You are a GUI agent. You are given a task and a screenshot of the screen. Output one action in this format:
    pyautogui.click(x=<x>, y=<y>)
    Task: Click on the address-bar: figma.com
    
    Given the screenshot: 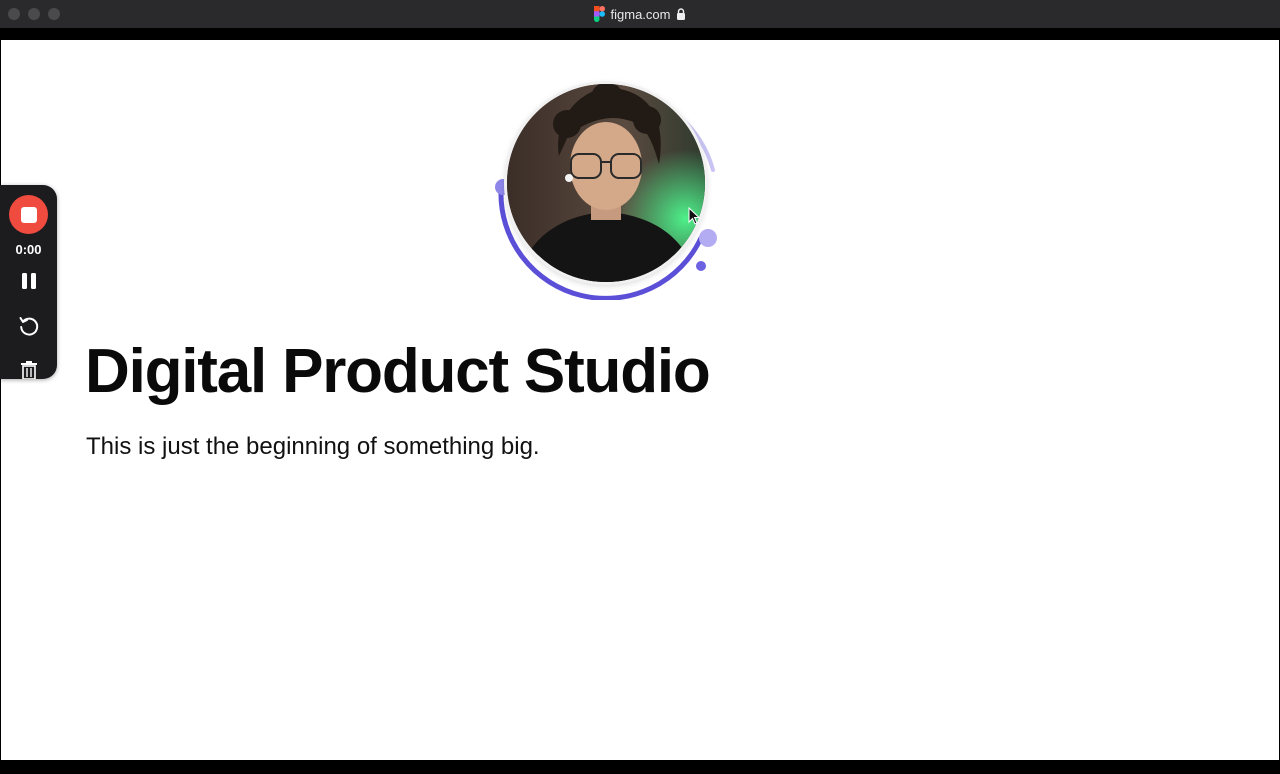 What is the action you would take?
    pyautogui.click(x=640, y=14)
    